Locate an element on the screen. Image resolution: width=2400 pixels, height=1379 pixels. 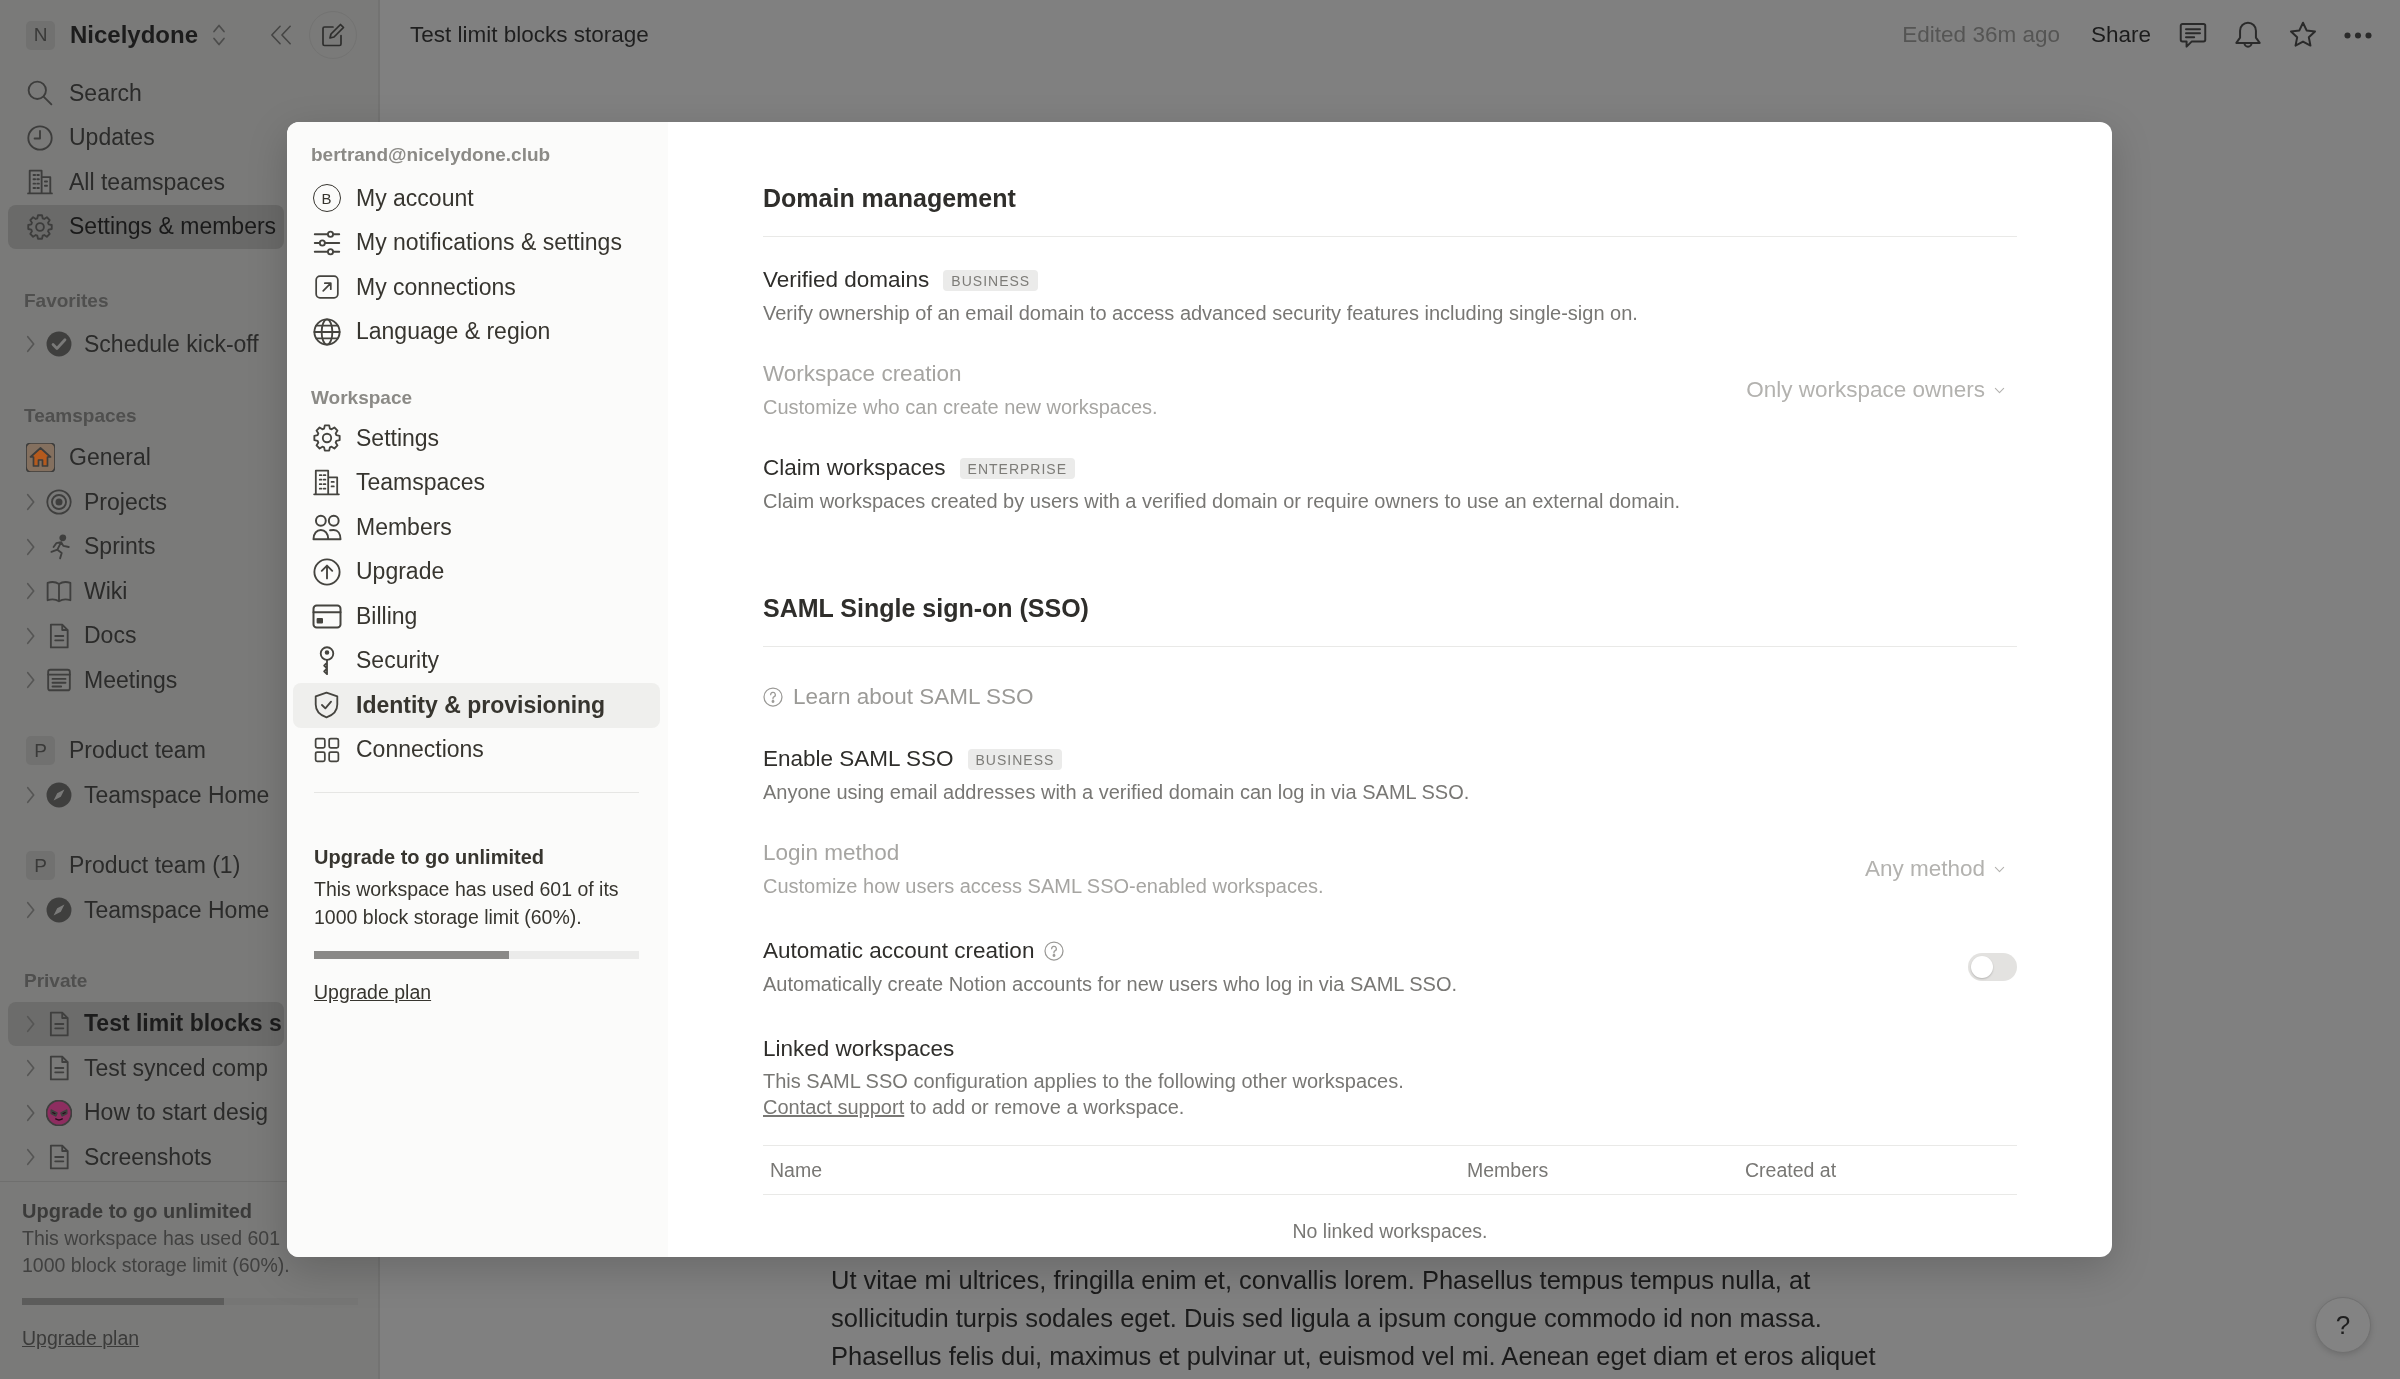
setting-description: Customize how users access SAML SSO-enabled workspaces. is located at coordinates (1043, 886).